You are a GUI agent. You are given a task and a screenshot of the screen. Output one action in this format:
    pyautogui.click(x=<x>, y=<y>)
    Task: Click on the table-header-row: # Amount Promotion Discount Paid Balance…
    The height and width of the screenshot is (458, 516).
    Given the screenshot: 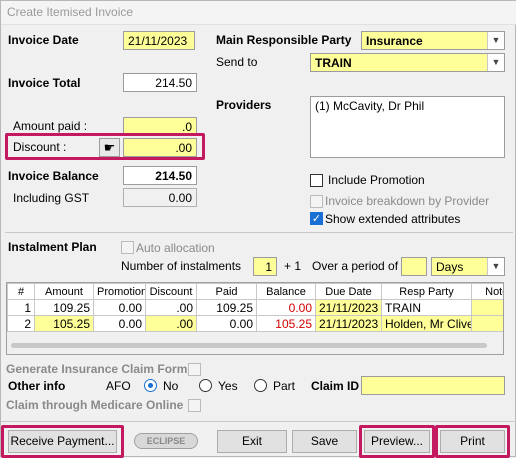 What is the action you would take?
    pyautogui.click(x=255, y=291)
    